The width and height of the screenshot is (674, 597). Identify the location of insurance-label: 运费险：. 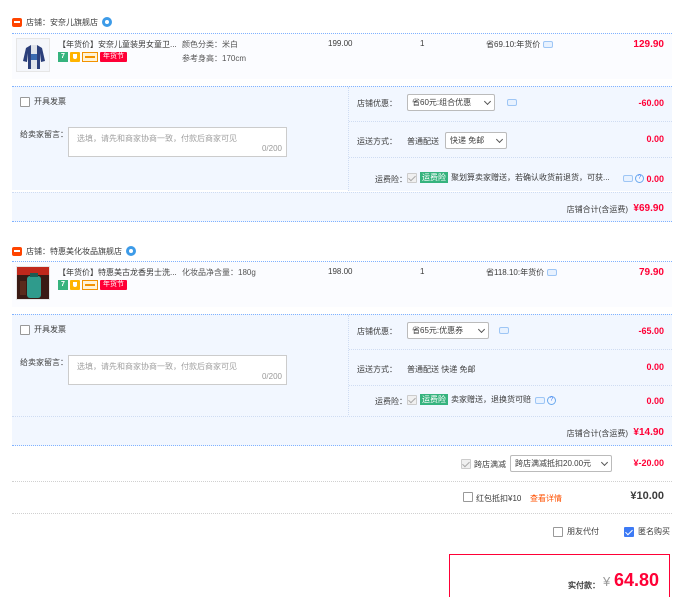
(391, 401).